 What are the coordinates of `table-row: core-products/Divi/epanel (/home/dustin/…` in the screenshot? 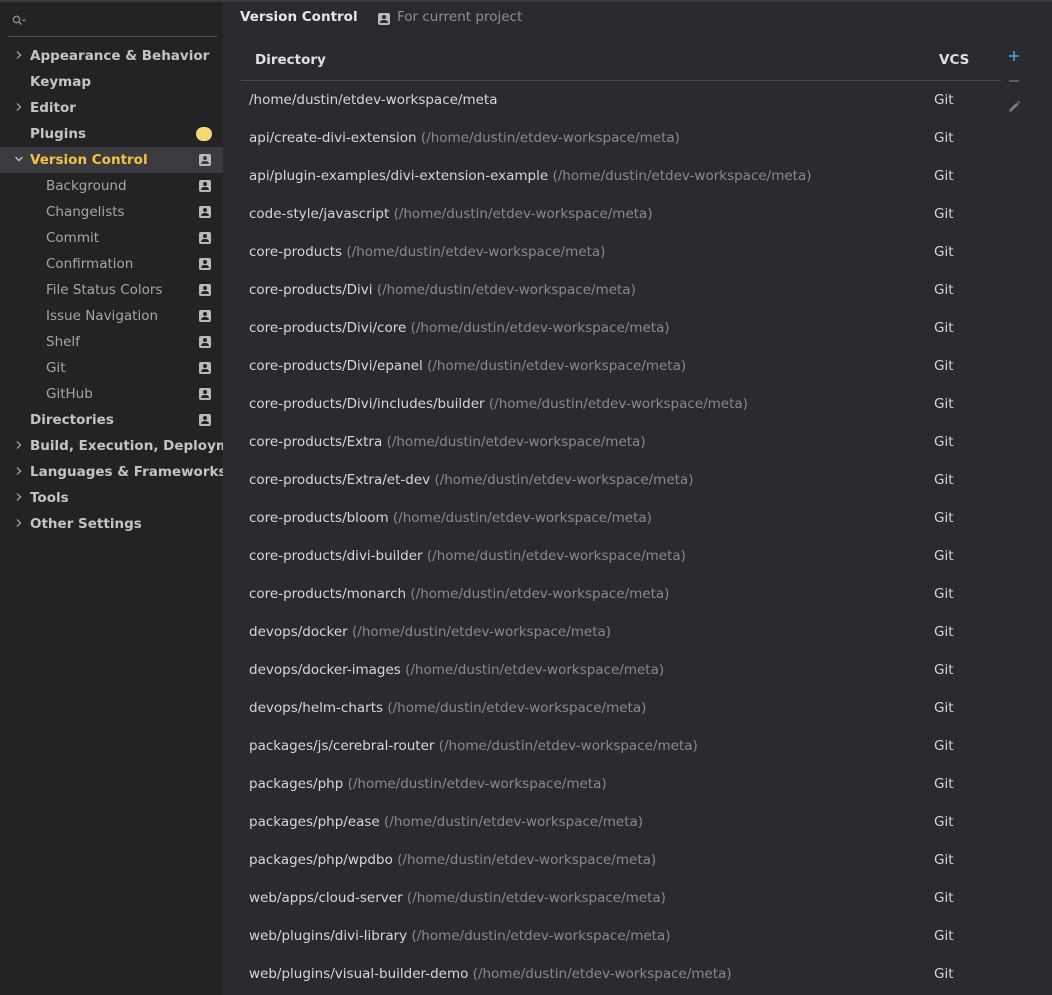 It's located at (621, 366).